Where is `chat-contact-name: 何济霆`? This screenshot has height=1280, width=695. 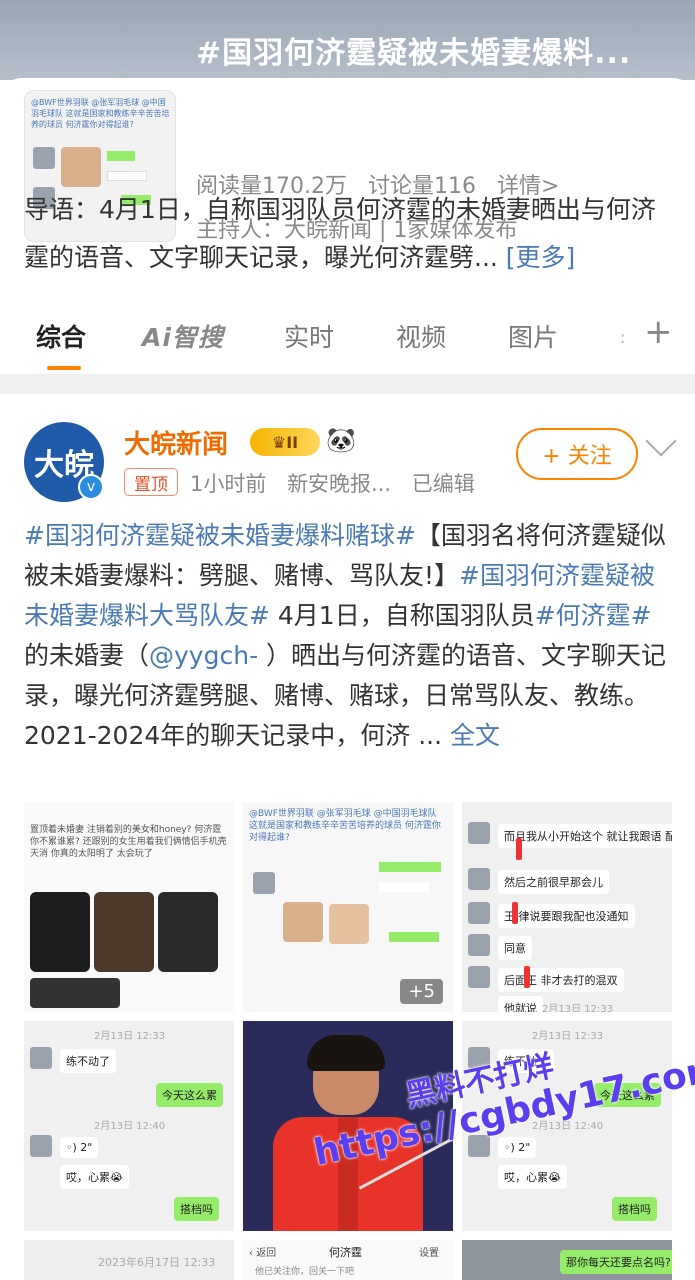
chat-contact-name: 何济霆 is located at coordinates (345, 1252).